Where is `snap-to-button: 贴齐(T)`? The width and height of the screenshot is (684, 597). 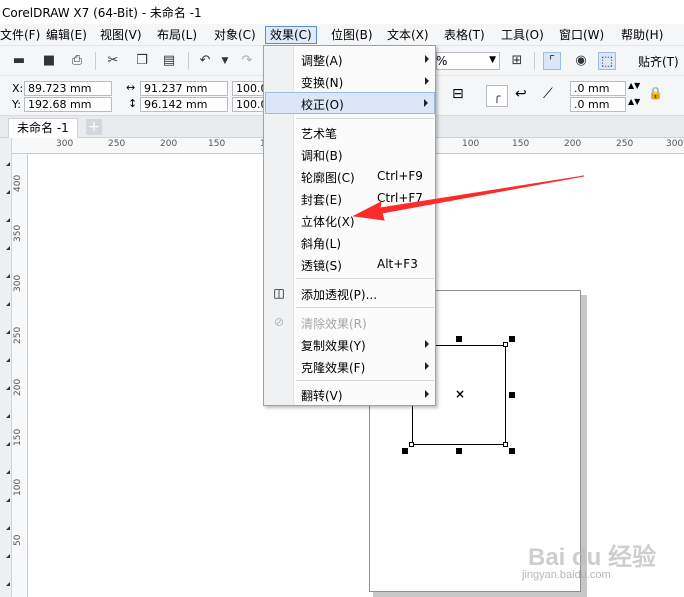
snap-to-button: 贴齐(T) is located at coordinates (658, 61).